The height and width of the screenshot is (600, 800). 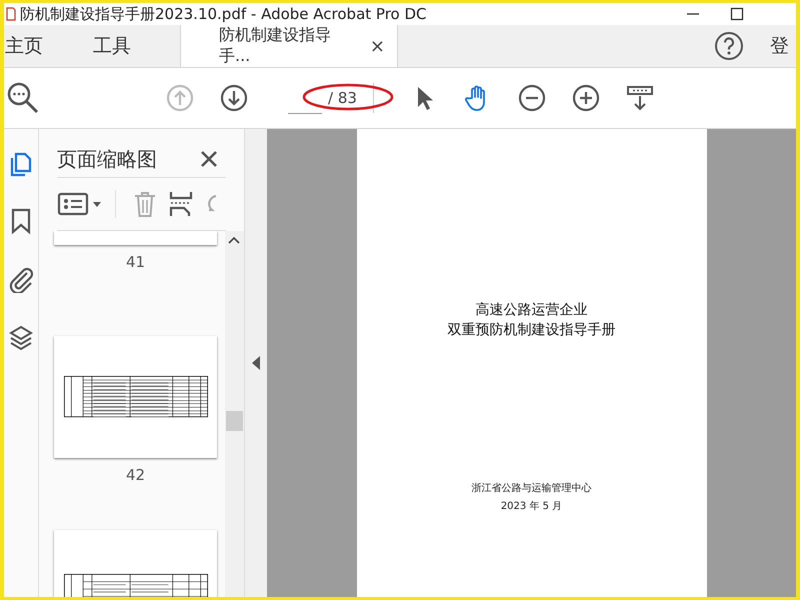 I want to click on sign-in-link: 登, so click(x=783, y=46).